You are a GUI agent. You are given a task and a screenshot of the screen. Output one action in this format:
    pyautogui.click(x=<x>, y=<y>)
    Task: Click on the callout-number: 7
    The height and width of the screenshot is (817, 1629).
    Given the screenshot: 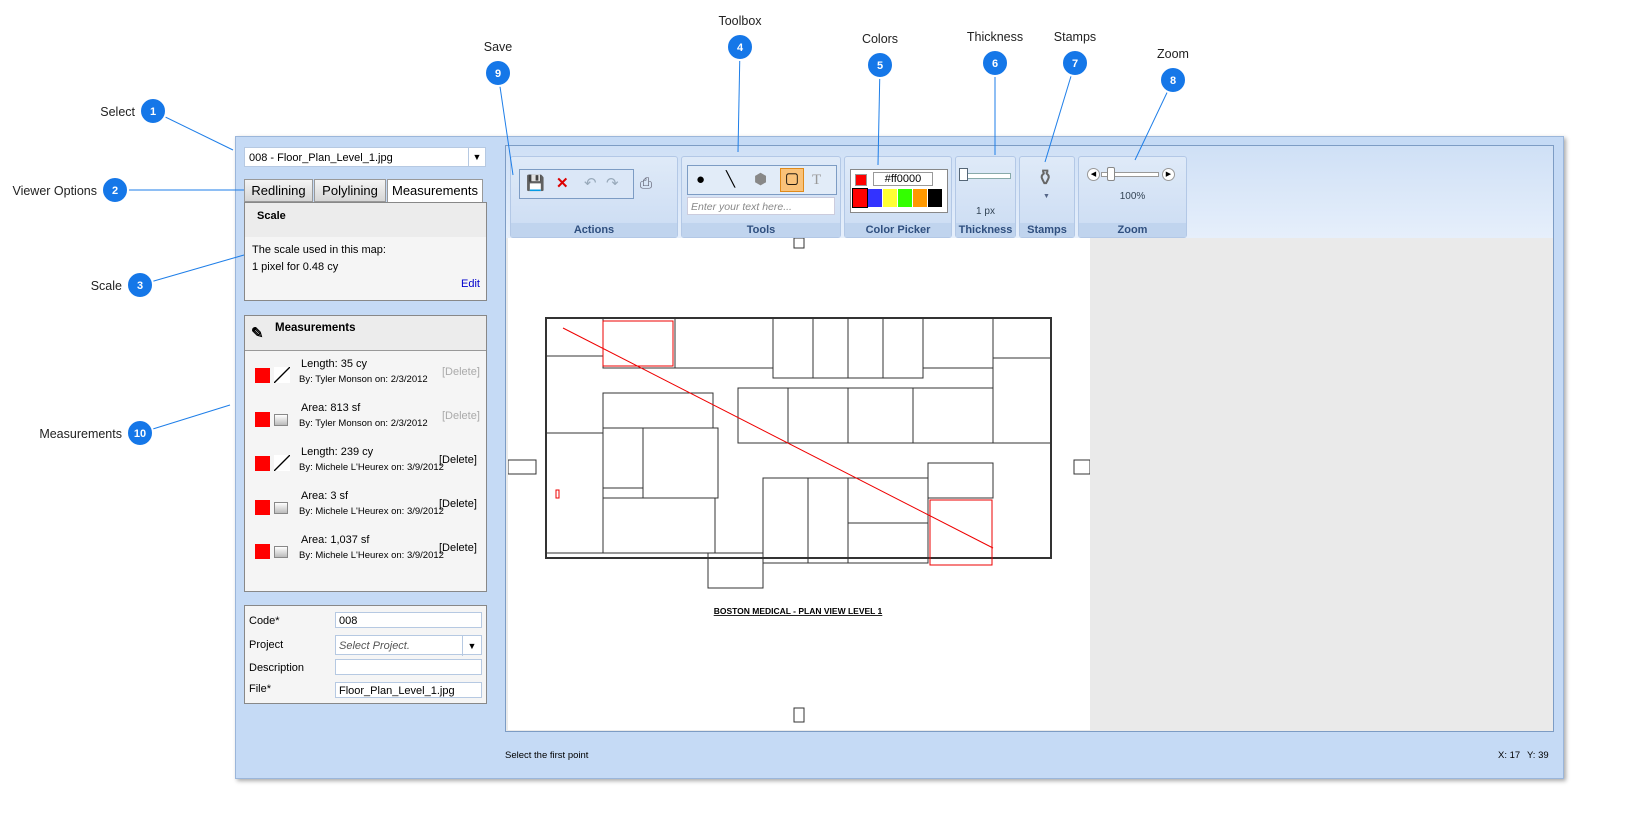 What is the action you would take?
    pyautogui.click(x=1075, y=64)
    